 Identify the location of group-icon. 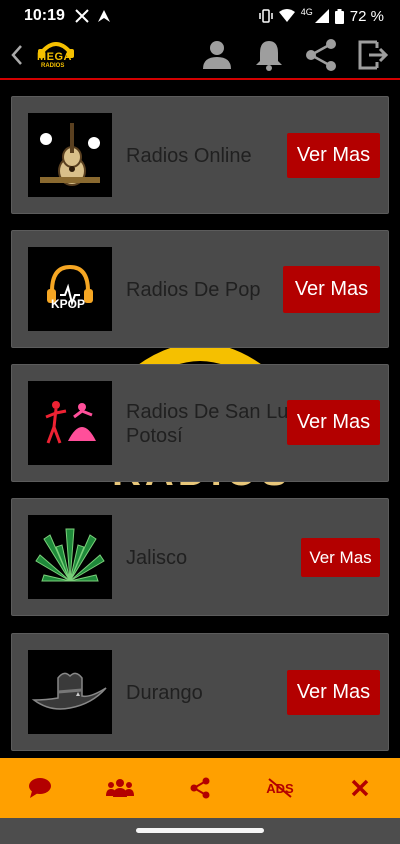
(120, 788).